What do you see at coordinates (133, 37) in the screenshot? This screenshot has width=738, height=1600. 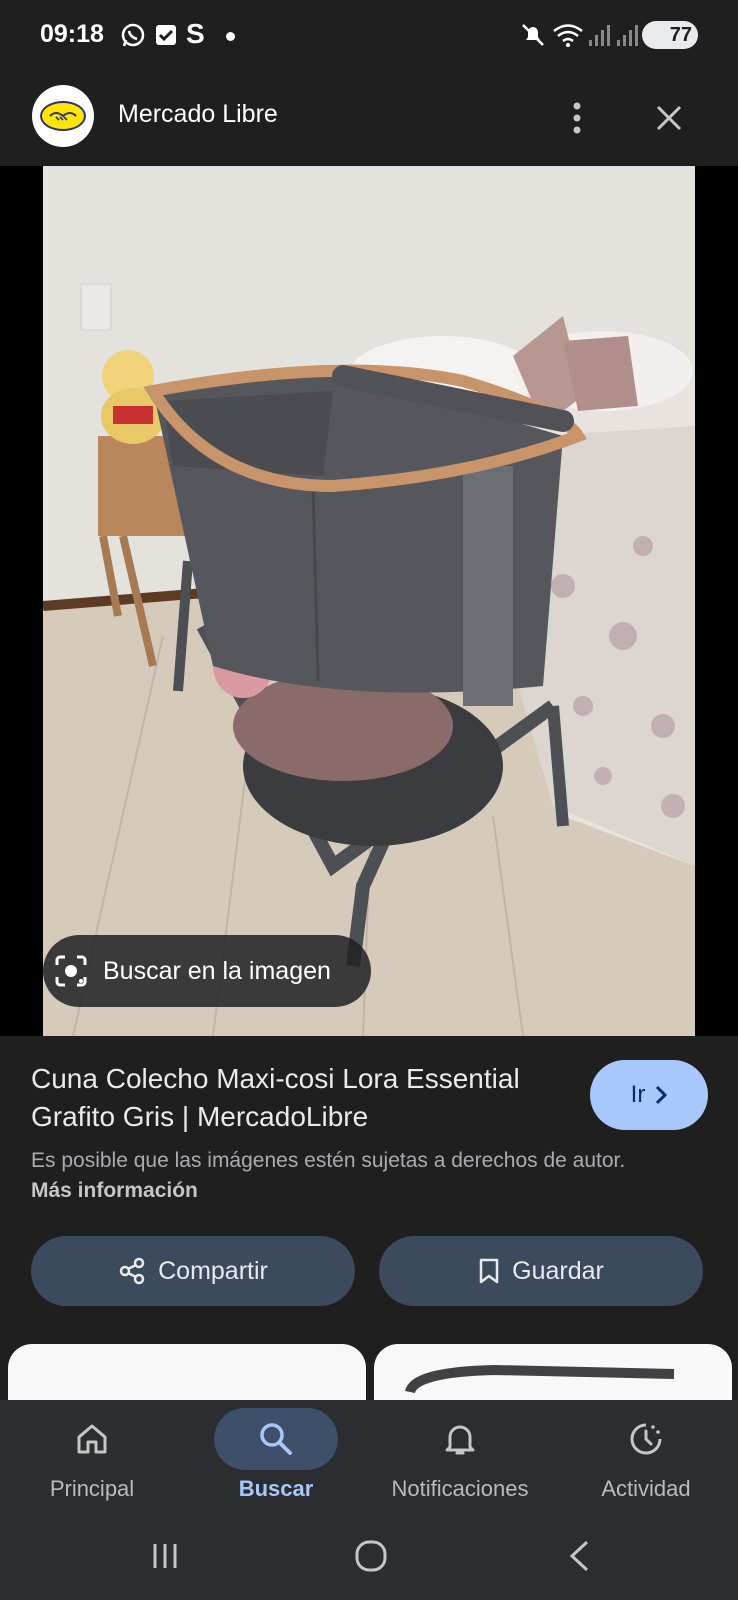 I see `whatsapp-icon` at bounding box center [133, 37].